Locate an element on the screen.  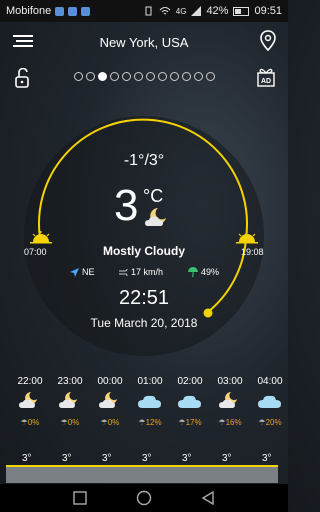
hour-item: 02:00 ☂17% is located at coordinates (190, 401).